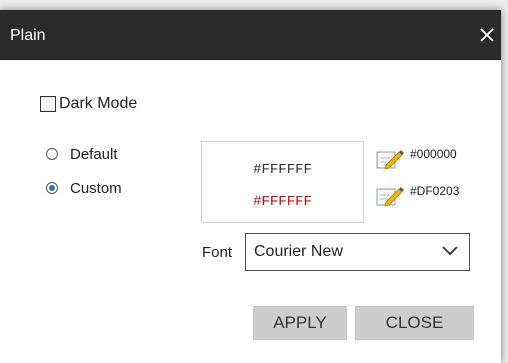 This screenshot has width=508, height=363. What do you see at coordinates (52, 154) in the screenshot?
I see `radio-default` at bounding box center [52, 154].